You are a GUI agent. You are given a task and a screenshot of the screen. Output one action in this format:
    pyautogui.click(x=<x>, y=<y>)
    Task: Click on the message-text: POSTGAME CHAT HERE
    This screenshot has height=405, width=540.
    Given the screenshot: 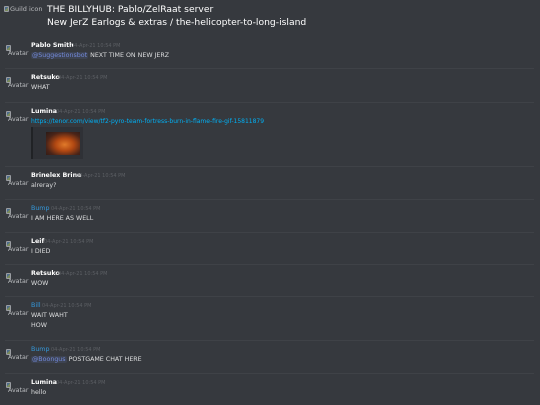 What is the action you would take?
    pyautogui.click(x=104, y=359)
    